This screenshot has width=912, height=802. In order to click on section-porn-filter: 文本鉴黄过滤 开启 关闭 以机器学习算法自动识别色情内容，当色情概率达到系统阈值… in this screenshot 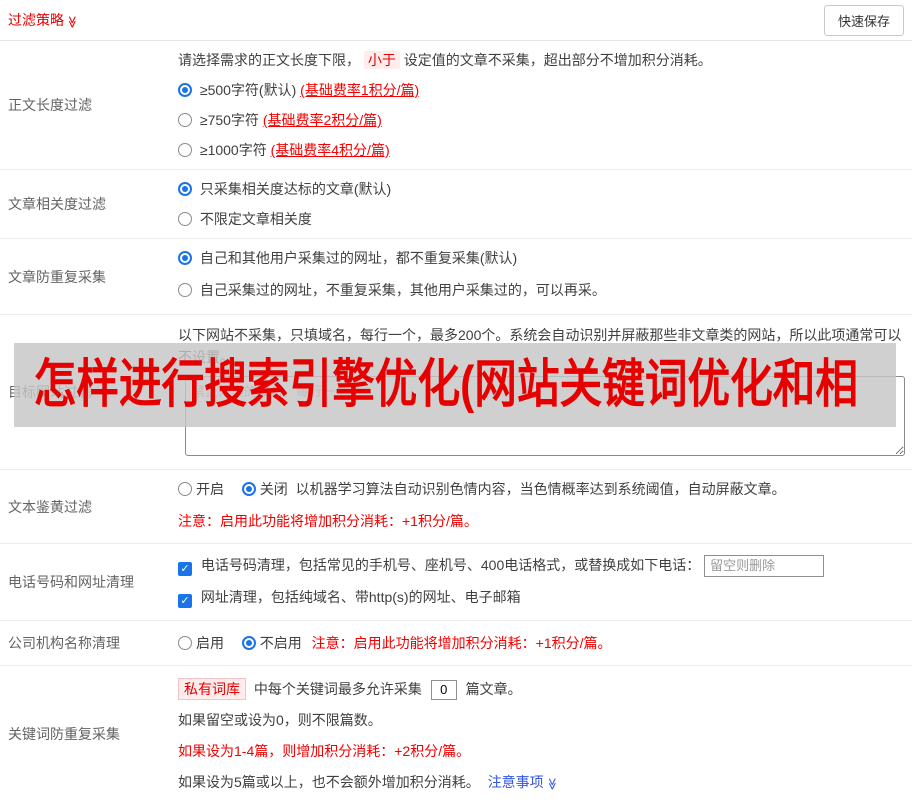, I will do `click(456, 507)`.